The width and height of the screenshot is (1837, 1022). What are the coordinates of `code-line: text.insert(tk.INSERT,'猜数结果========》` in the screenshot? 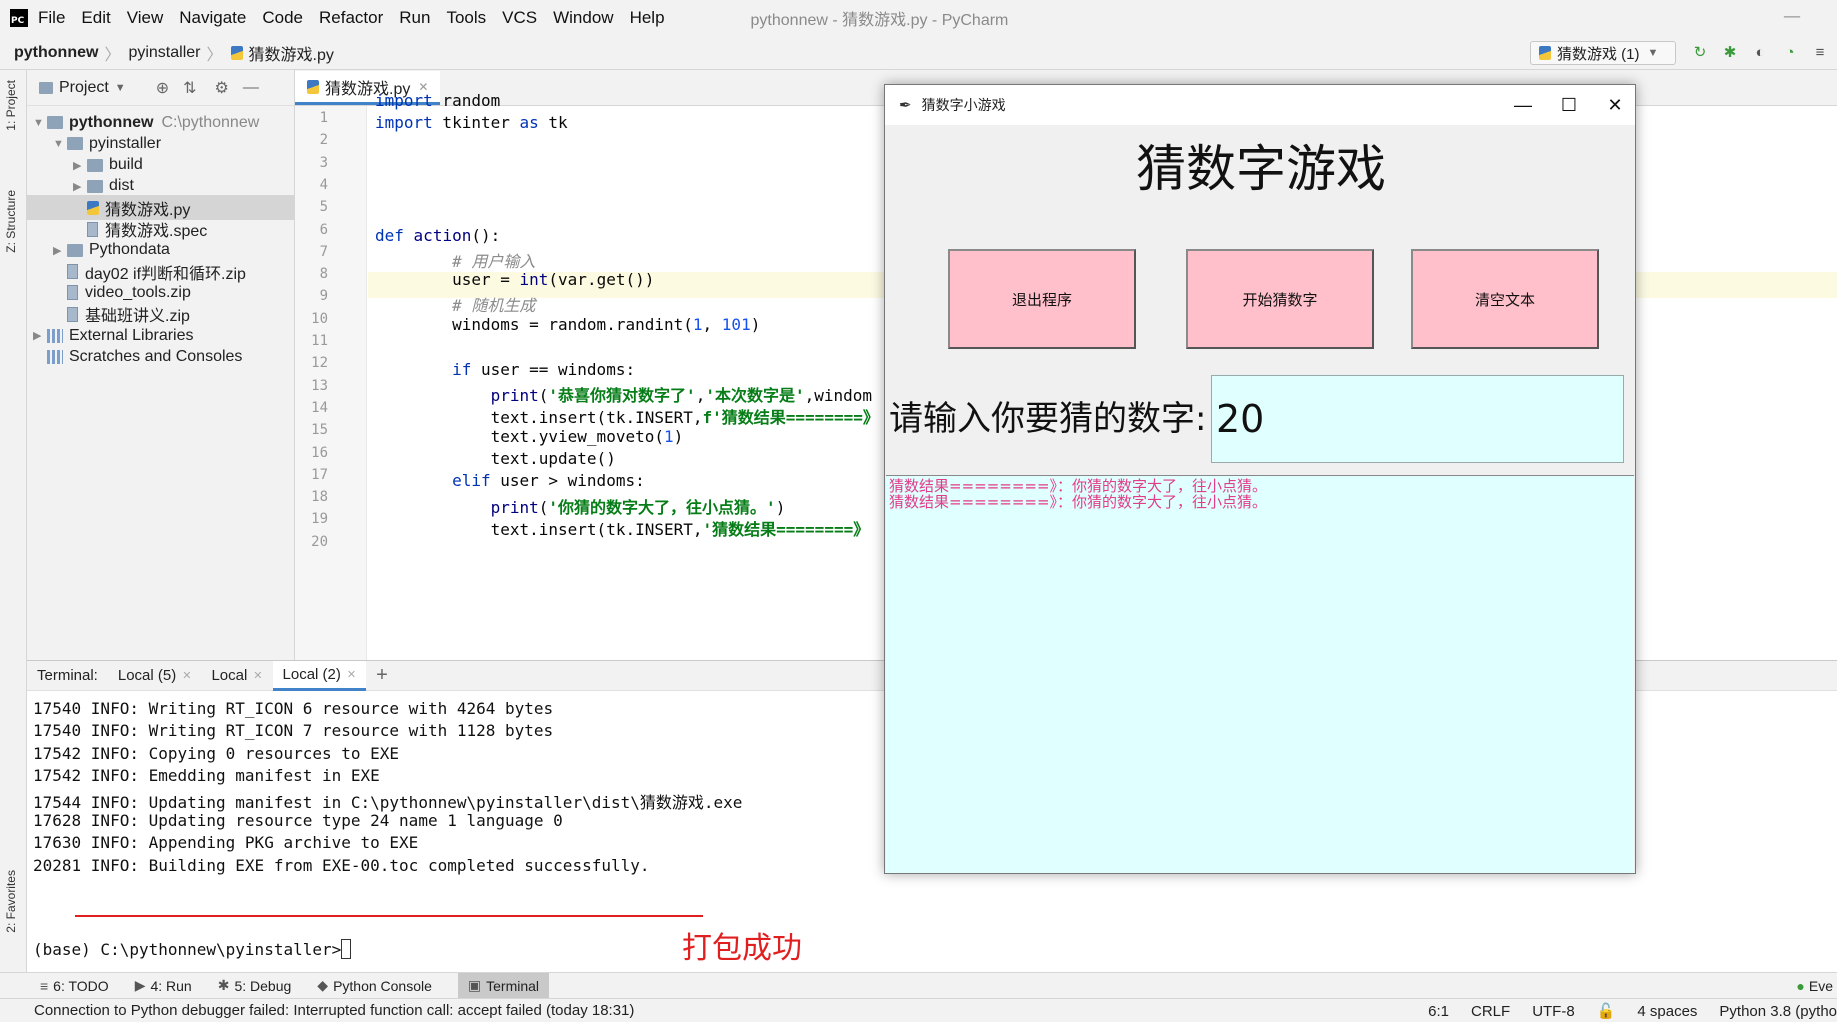 It's located at (622, 529).